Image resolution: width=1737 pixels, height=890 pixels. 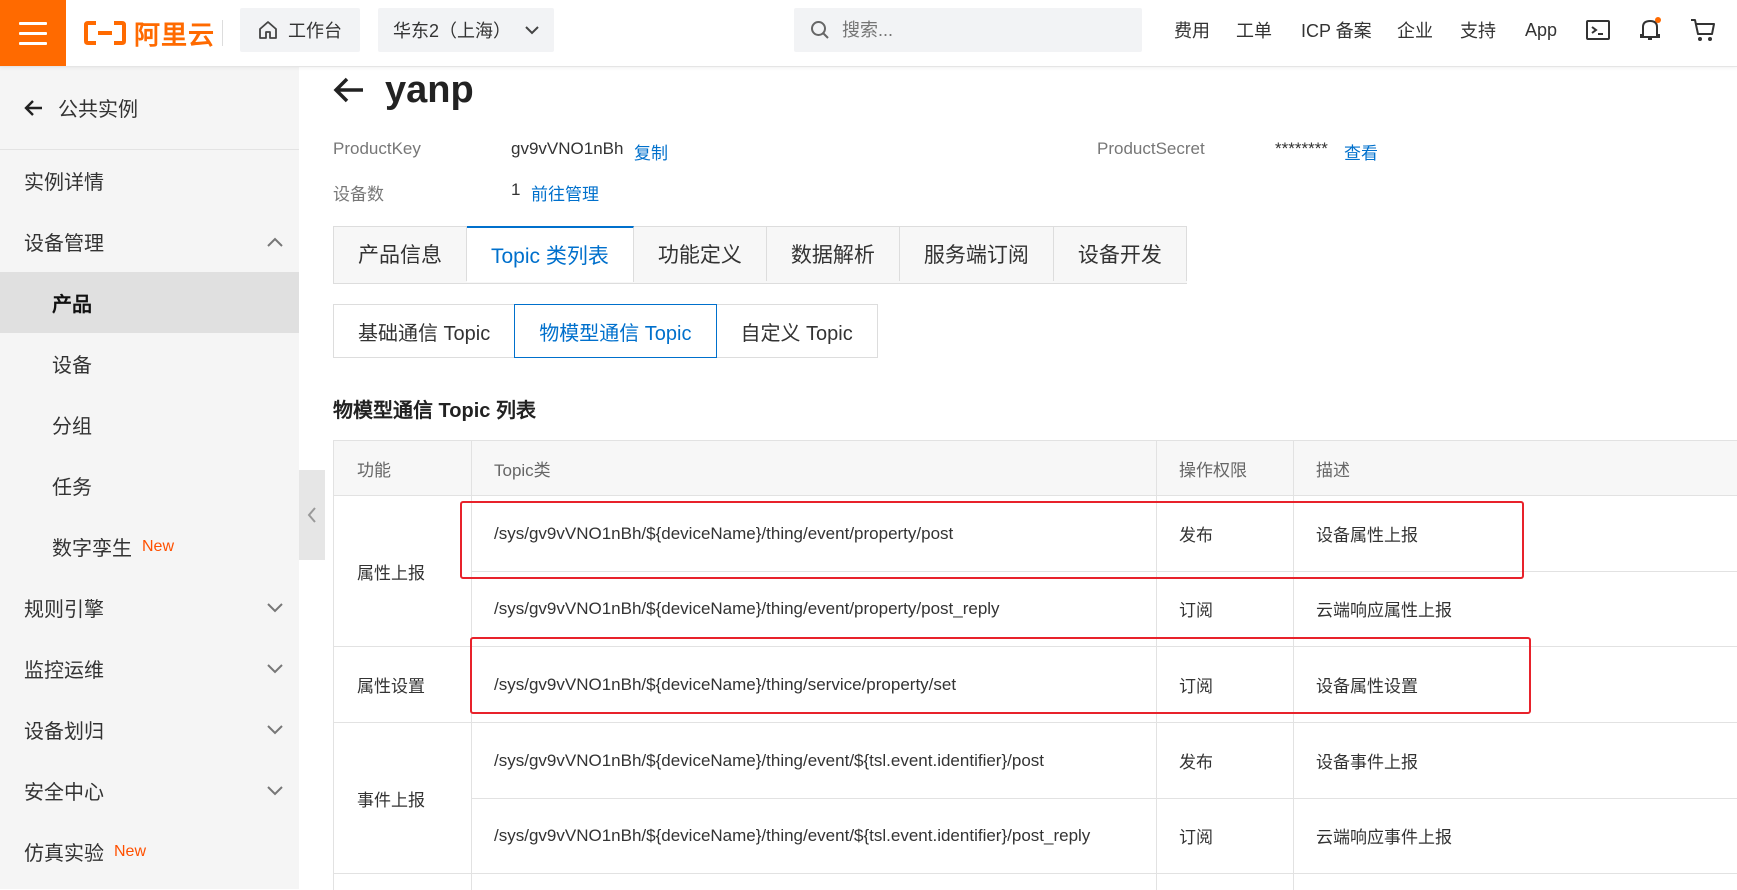 What do you see at coordinates (149, 363) in the screenshot?
I see `sidebar-item-device: 设备` at bounding box center [149, 363].